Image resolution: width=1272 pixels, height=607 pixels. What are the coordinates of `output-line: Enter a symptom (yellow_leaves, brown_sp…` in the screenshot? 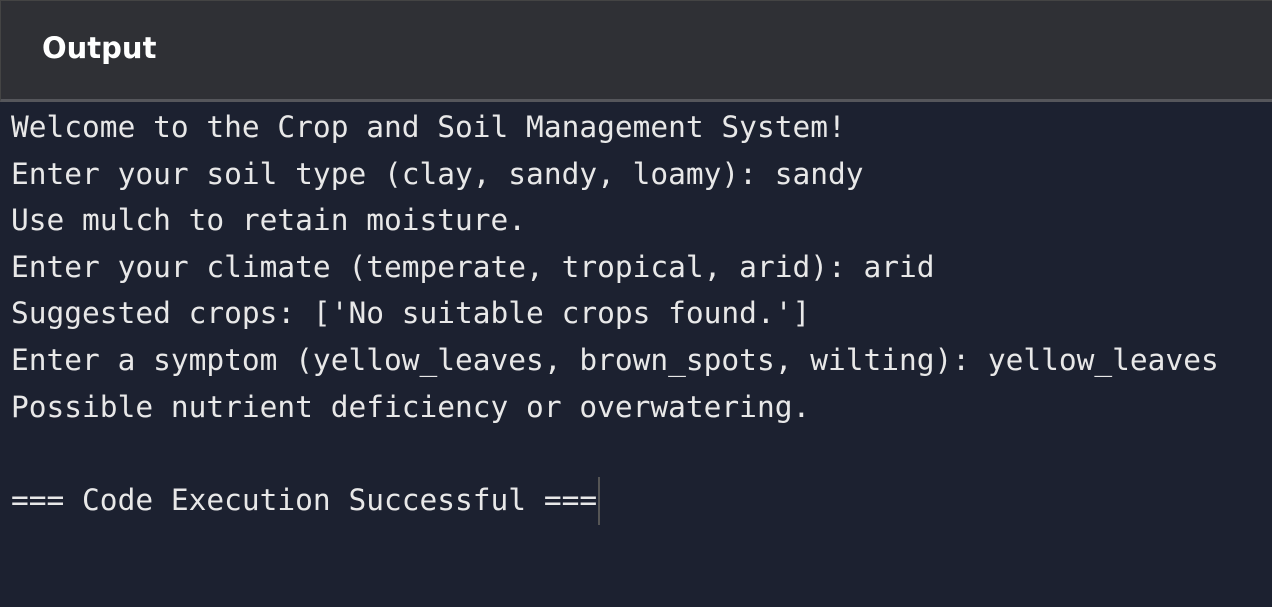 It's located at (615, 359).